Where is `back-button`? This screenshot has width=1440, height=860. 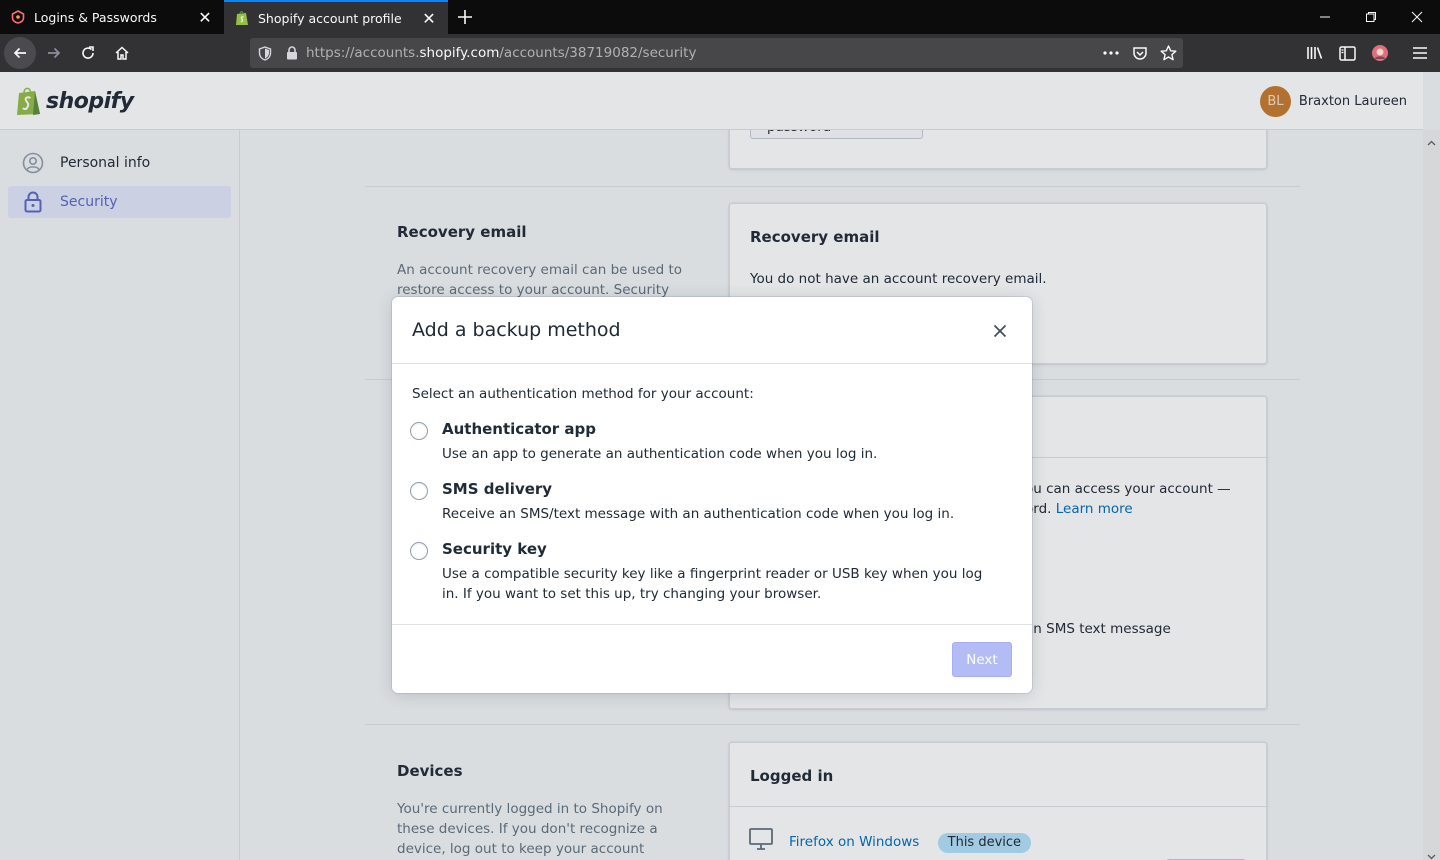
back-button is located at coordinates (20, 53).